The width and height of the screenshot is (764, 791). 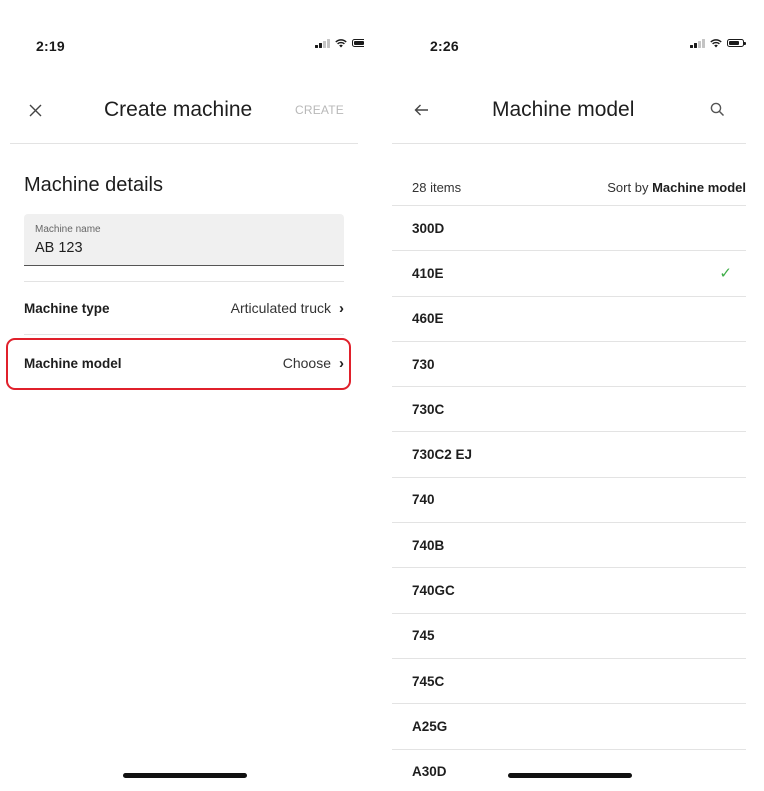 I want to click on app-bar: Create machine CREATE, so click(x=182, y=110).